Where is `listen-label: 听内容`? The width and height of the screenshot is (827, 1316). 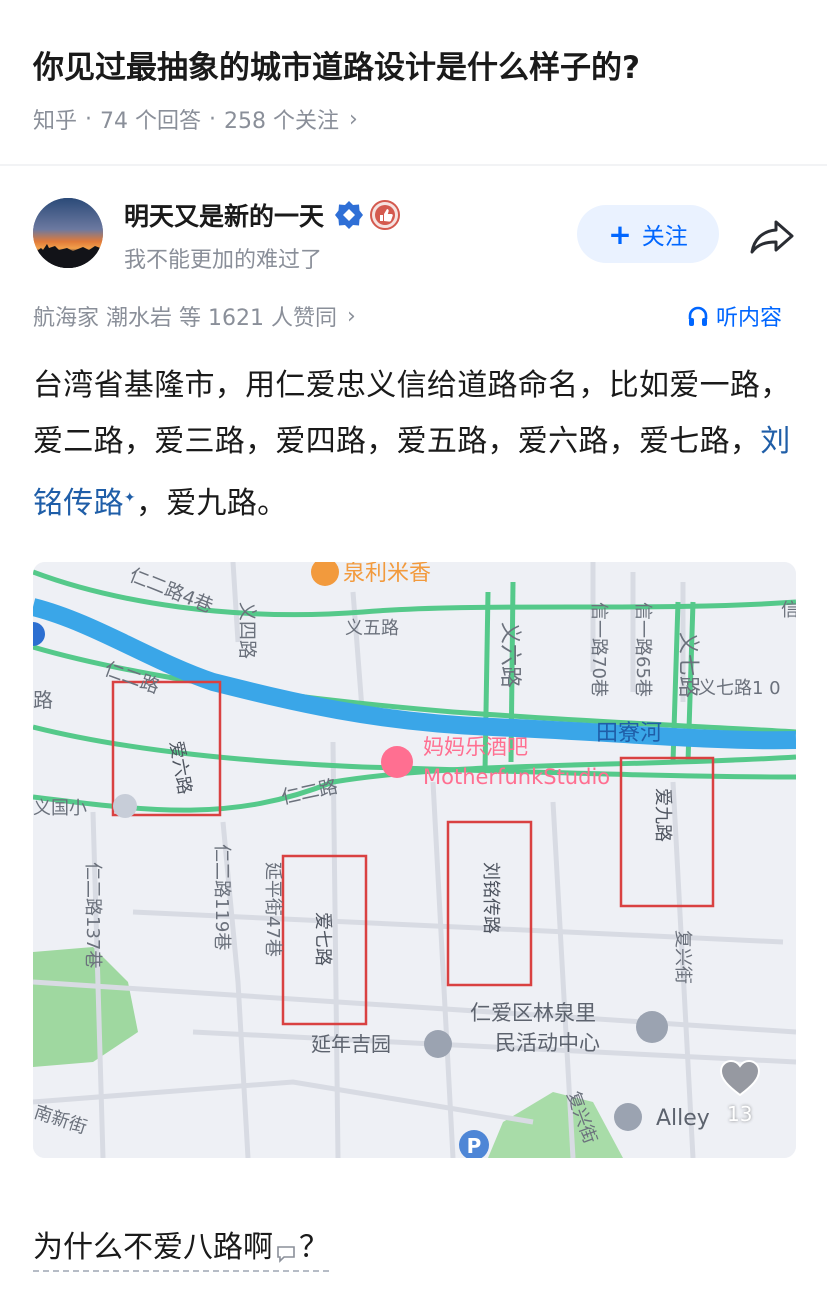 listen-label: 听内容 is located at coordinates (749, 318).